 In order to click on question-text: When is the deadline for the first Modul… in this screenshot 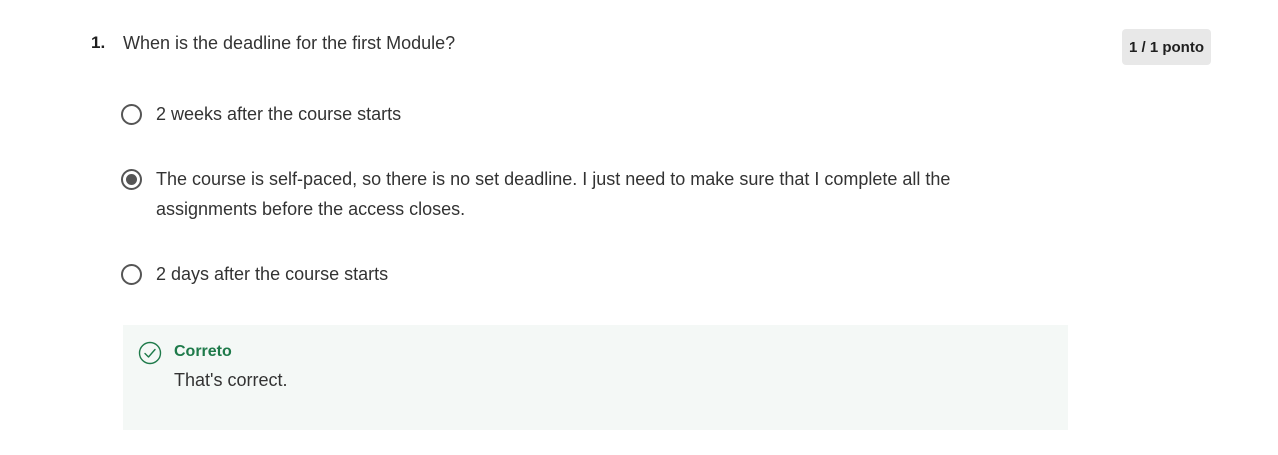, I will do `click(289, 43)`.